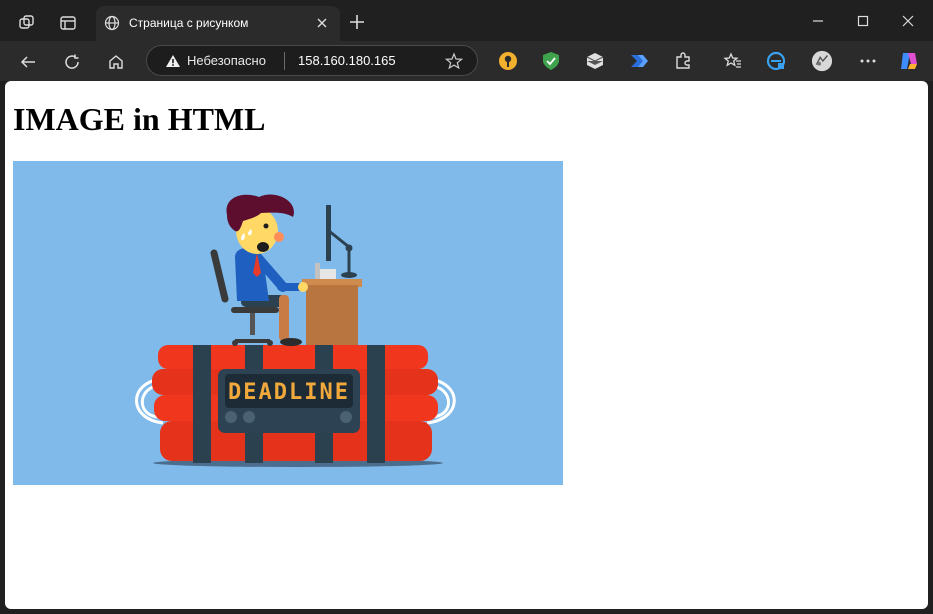 This screenshot has width=933, height=614. Describe the element at coordinates (551, 61) in the screenshot. I see `shield-extension-icon` at that location.